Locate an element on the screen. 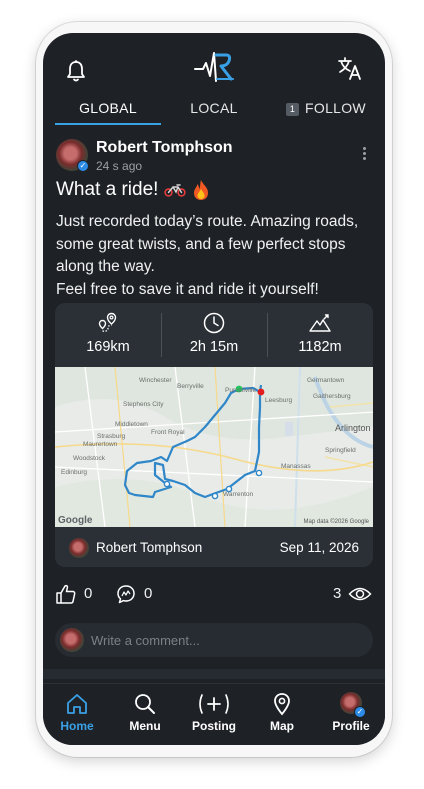 The width and height of the screenshot is (424, 789). map-pin-icon is located at coordinates (282, 704).